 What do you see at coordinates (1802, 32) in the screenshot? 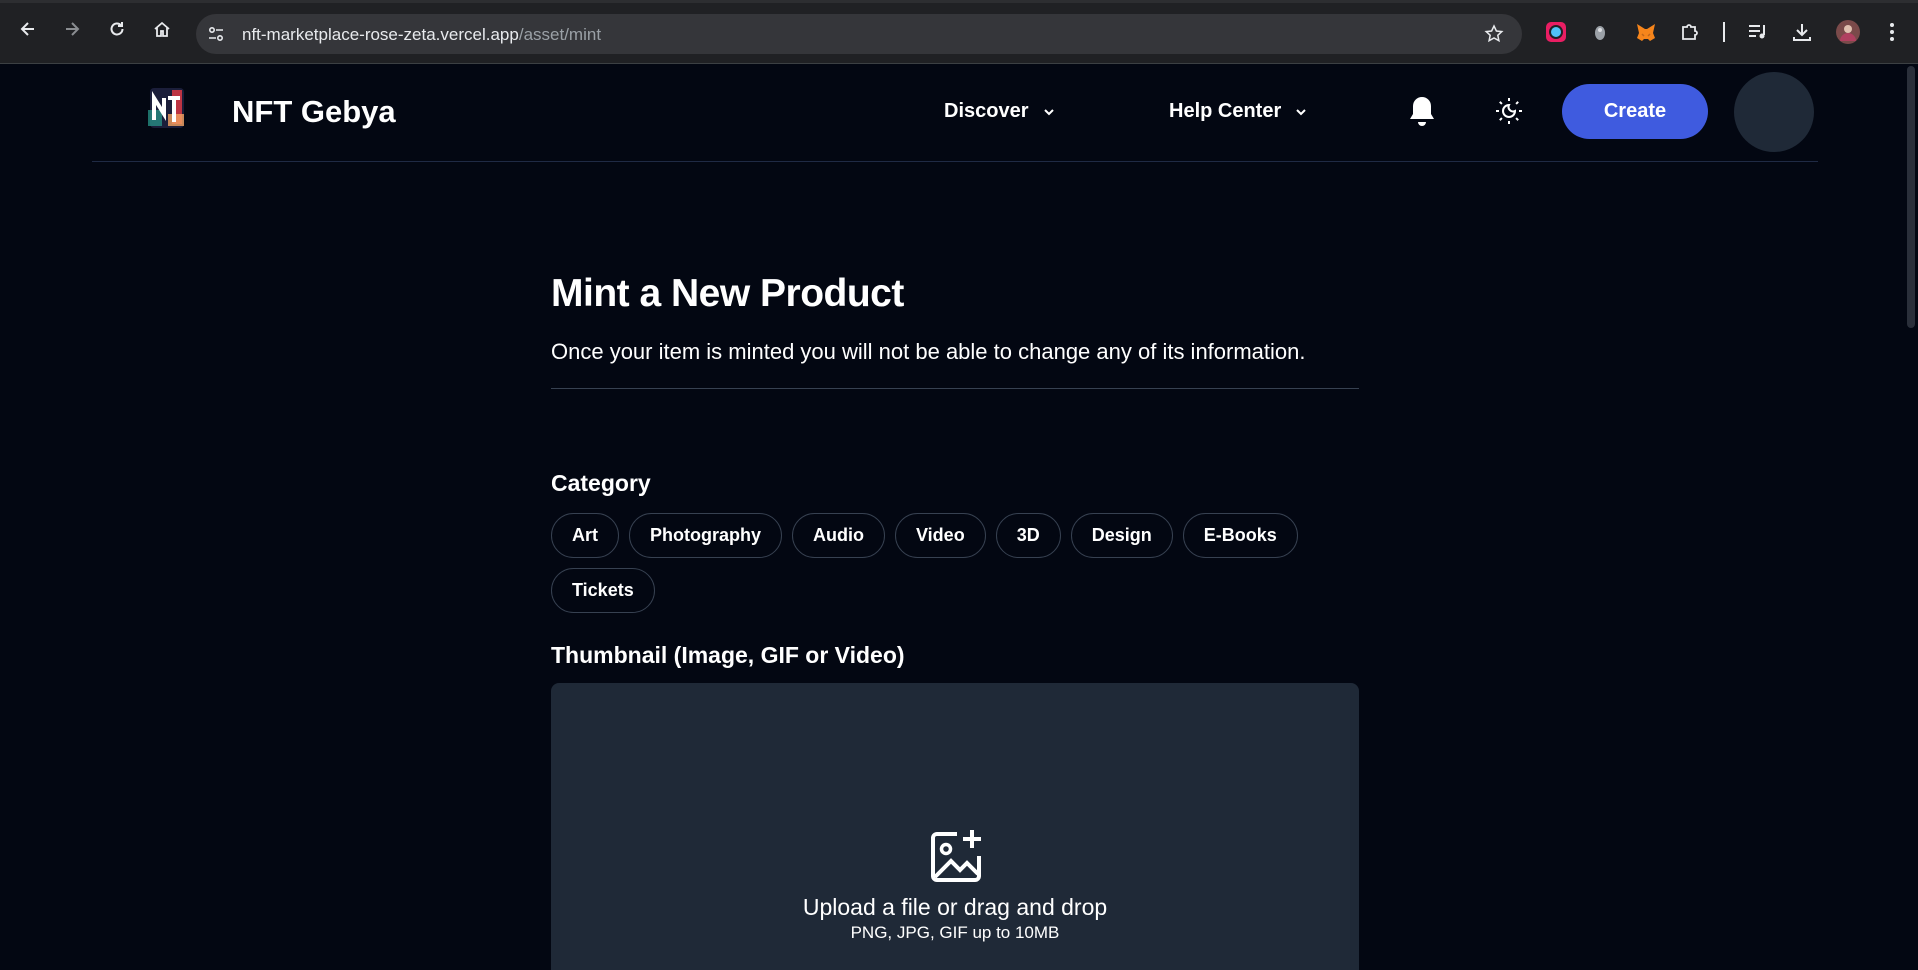
I see `download-icon` at bounding box center [1802, 32].